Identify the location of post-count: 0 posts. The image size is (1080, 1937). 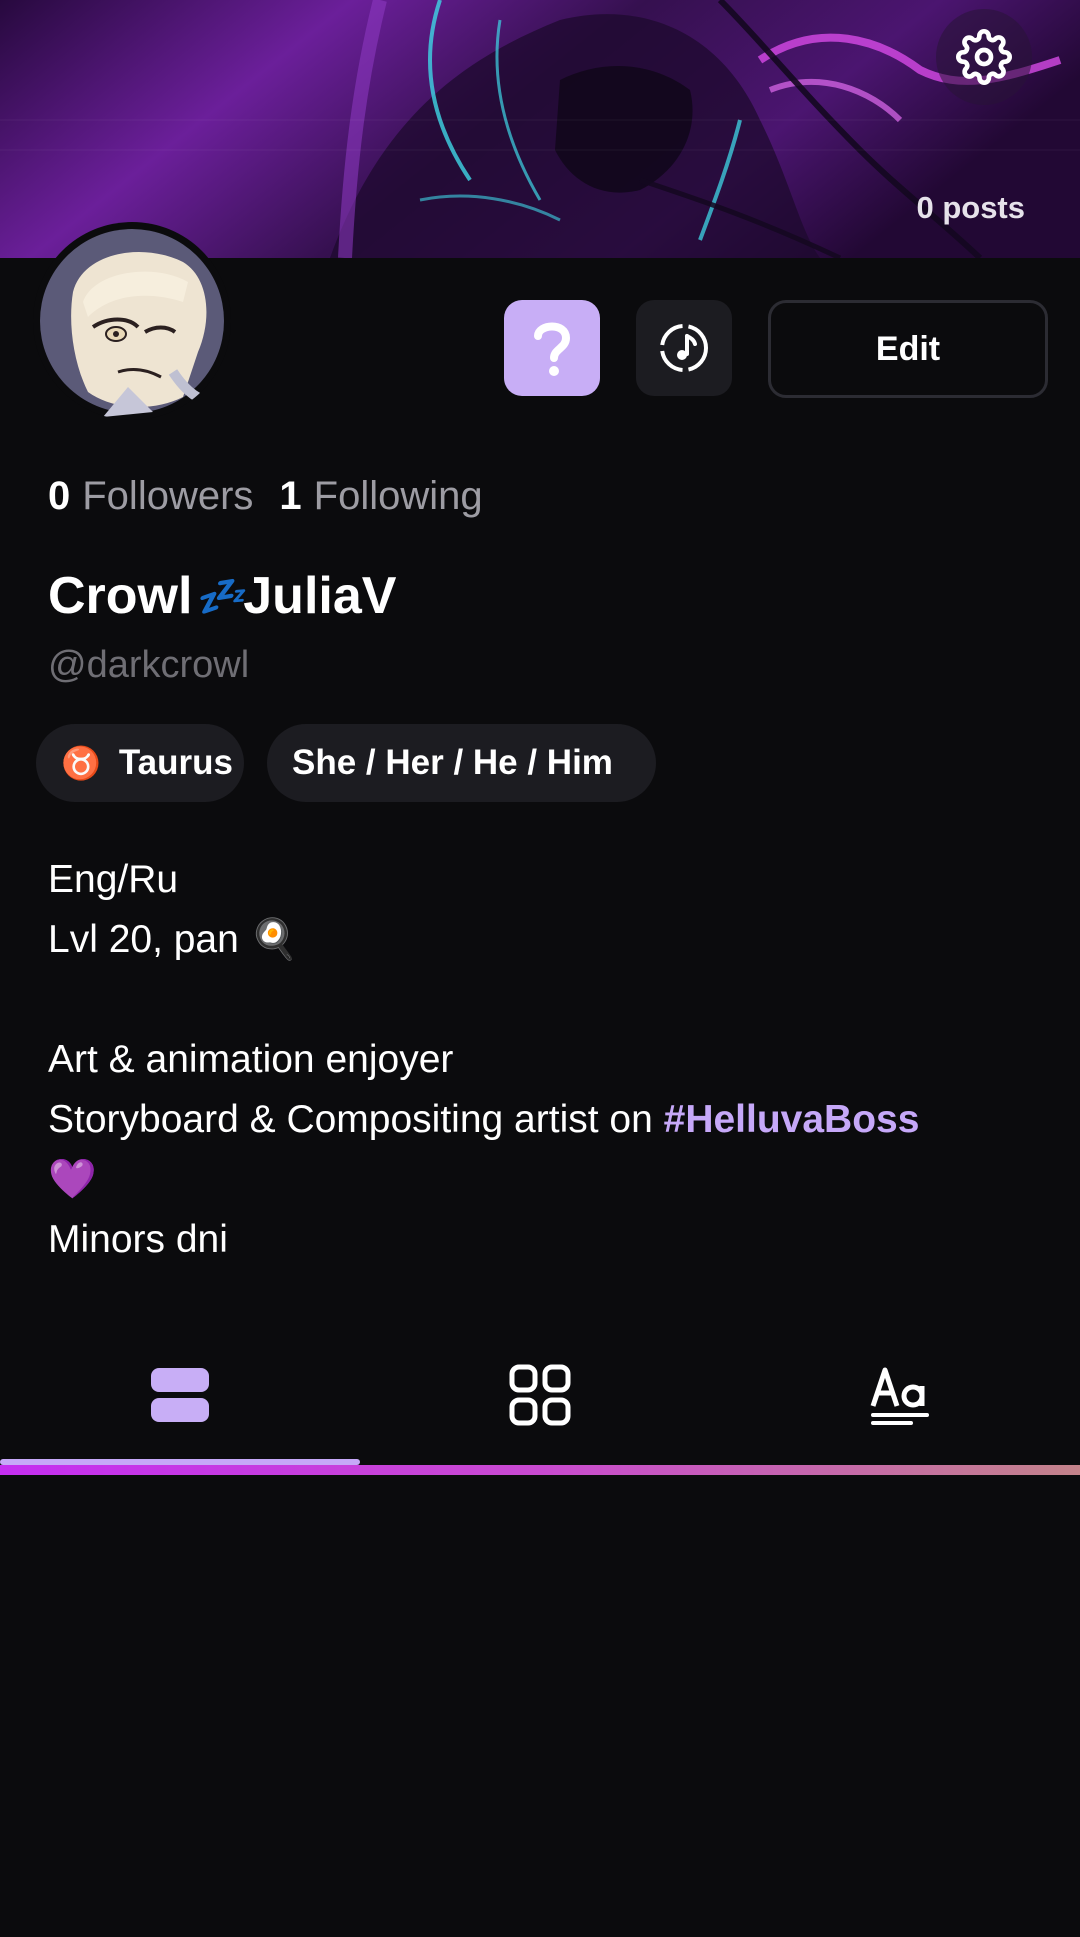
(970, 207).